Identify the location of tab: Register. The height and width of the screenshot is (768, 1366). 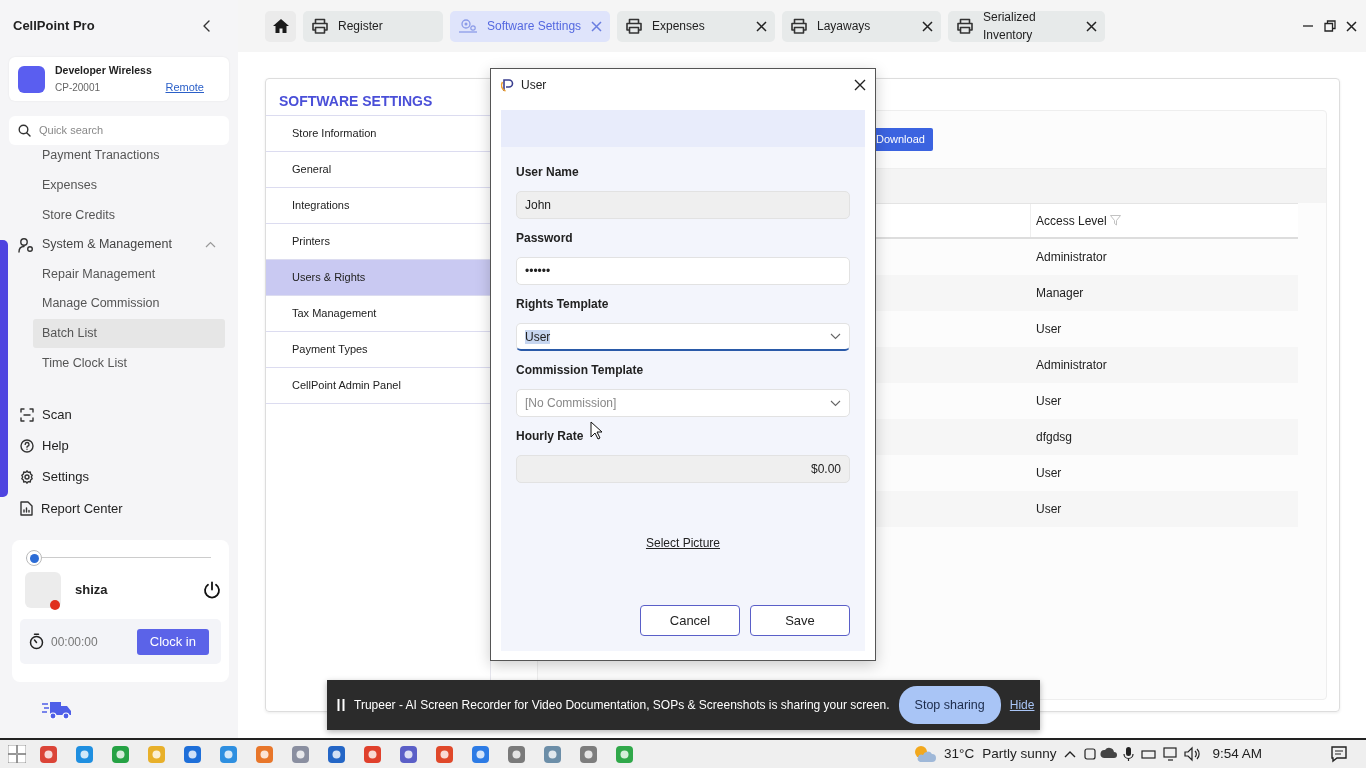
(373, 26).